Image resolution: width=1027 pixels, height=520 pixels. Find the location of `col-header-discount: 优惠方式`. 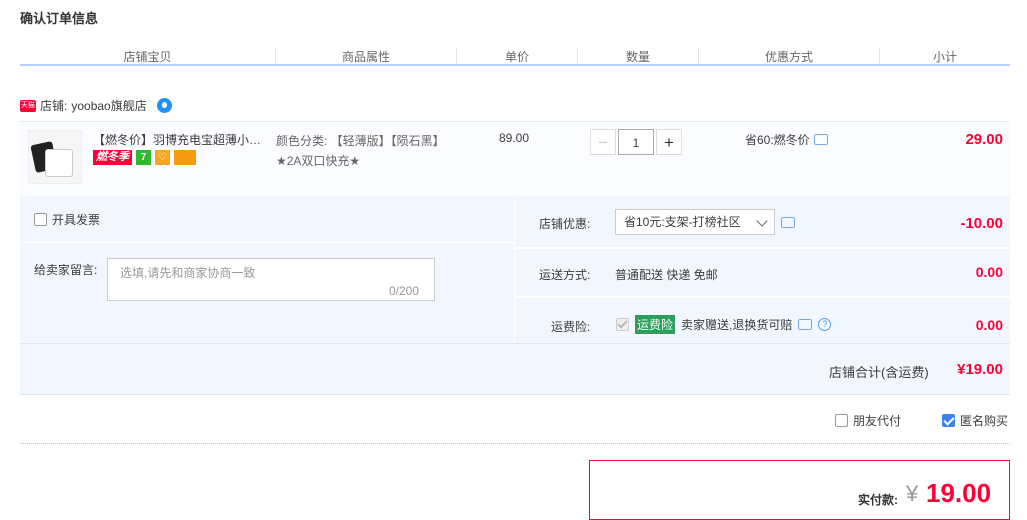

col-header-discount: 优惠方式 is located at coordinates (788, 57).